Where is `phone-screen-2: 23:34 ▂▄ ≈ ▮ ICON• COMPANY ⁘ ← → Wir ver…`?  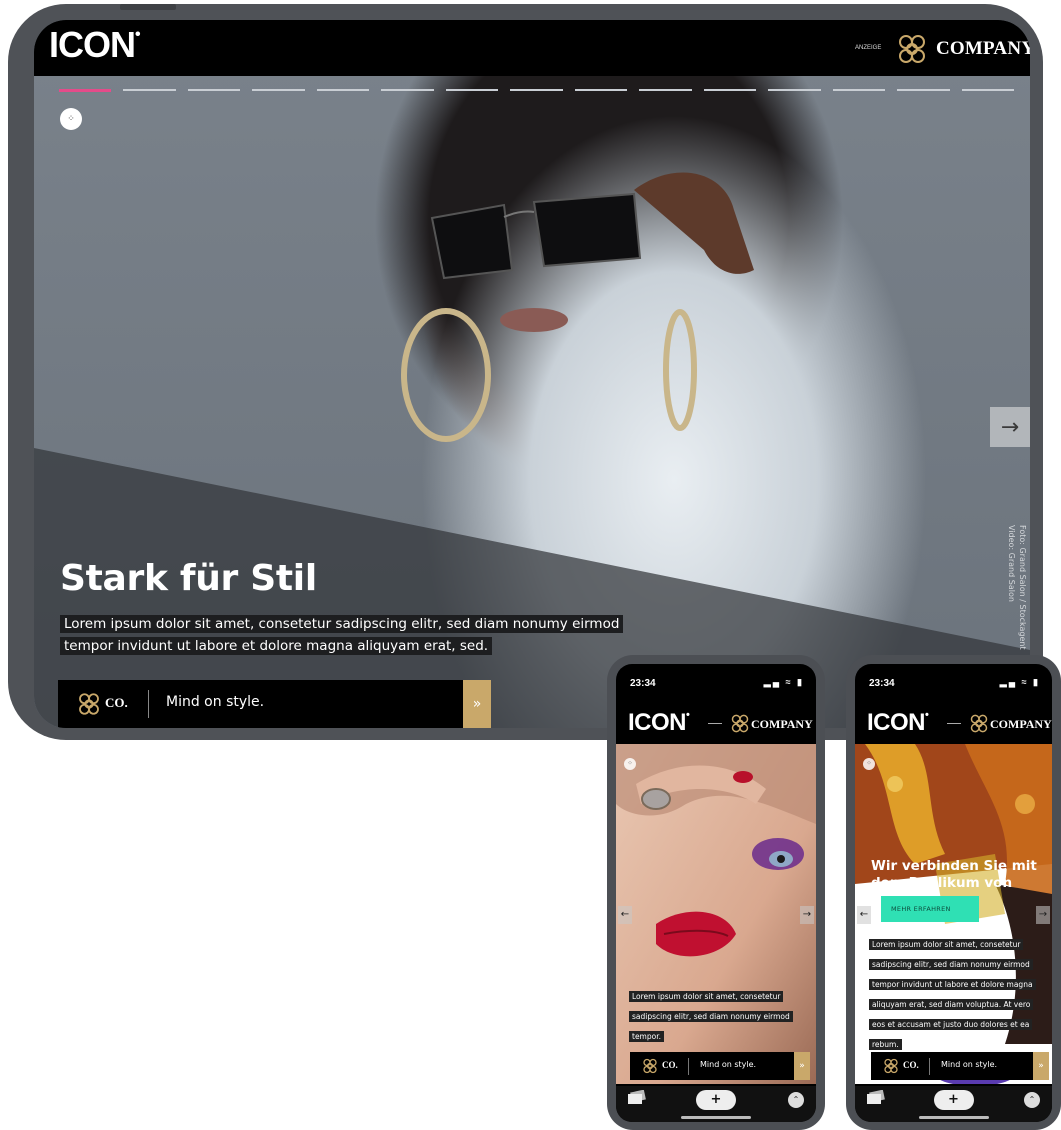
phone-screen-2: 23:34 ▂▄ ≈ ▮ ICON• COMPANY ⁘ ← → Wir ver… is located at coordinates (953, 893).